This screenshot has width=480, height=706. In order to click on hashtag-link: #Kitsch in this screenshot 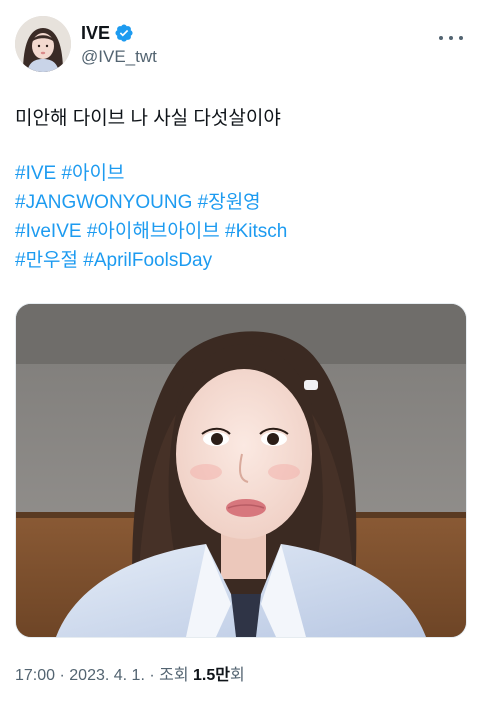, I will do `click(256, 231)`.